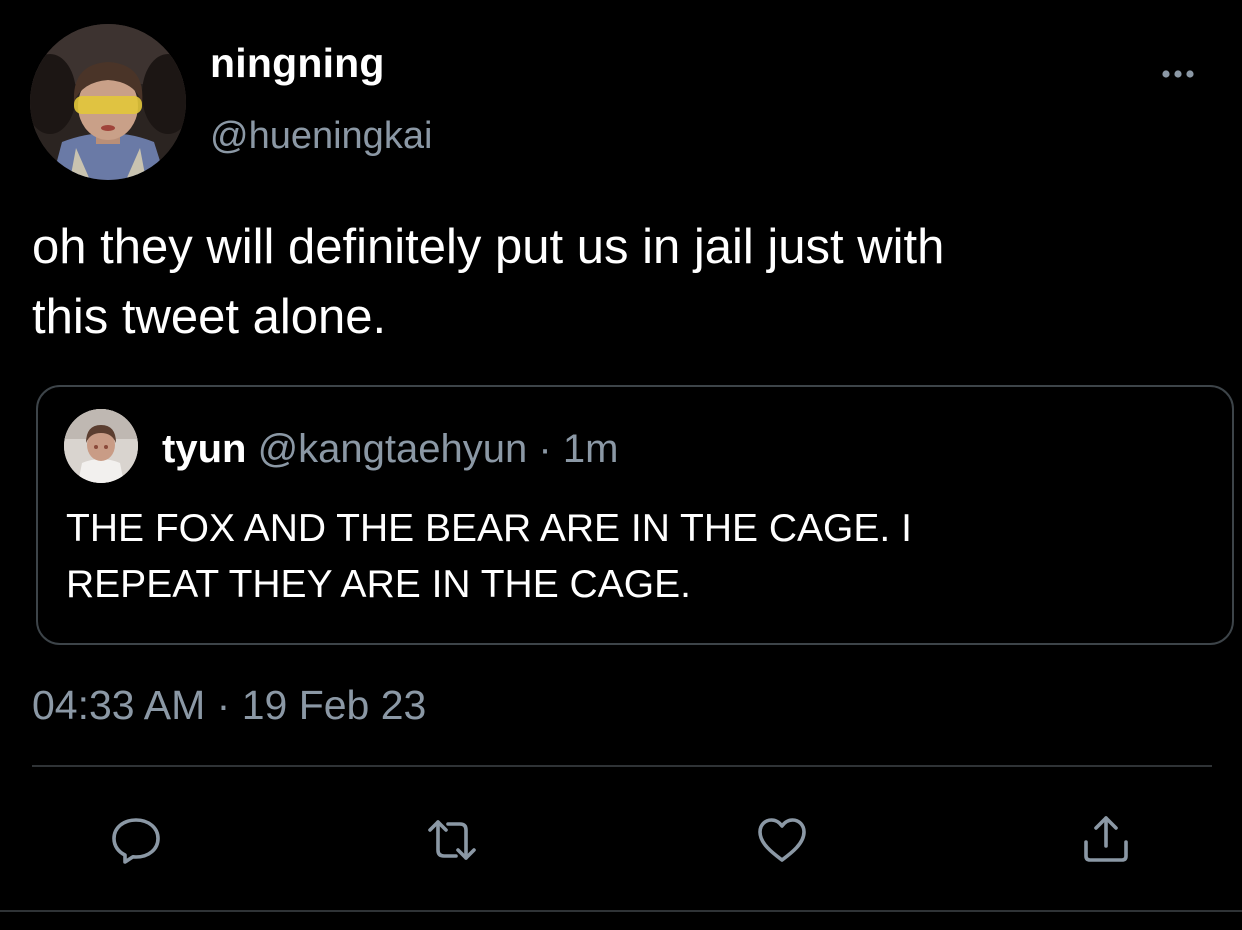  What do you see at coordinates (334, 705) in the screenshot?
I see `tweet-date: 19 Feb 23` at bounding box center [334, 705].